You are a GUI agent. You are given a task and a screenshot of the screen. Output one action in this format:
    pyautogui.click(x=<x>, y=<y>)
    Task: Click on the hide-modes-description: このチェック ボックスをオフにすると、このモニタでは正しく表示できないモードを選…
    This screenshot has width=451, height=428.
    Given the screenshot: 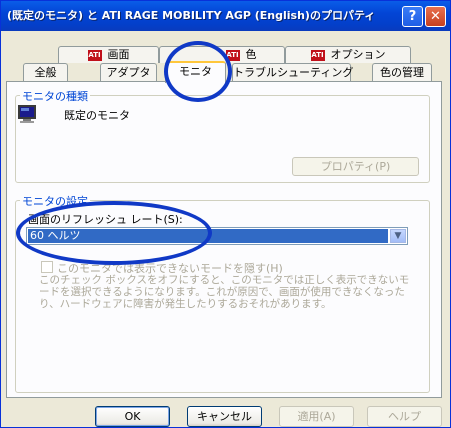 What is the action you would take?
    pyautogui.click(x=224, y=292)
    